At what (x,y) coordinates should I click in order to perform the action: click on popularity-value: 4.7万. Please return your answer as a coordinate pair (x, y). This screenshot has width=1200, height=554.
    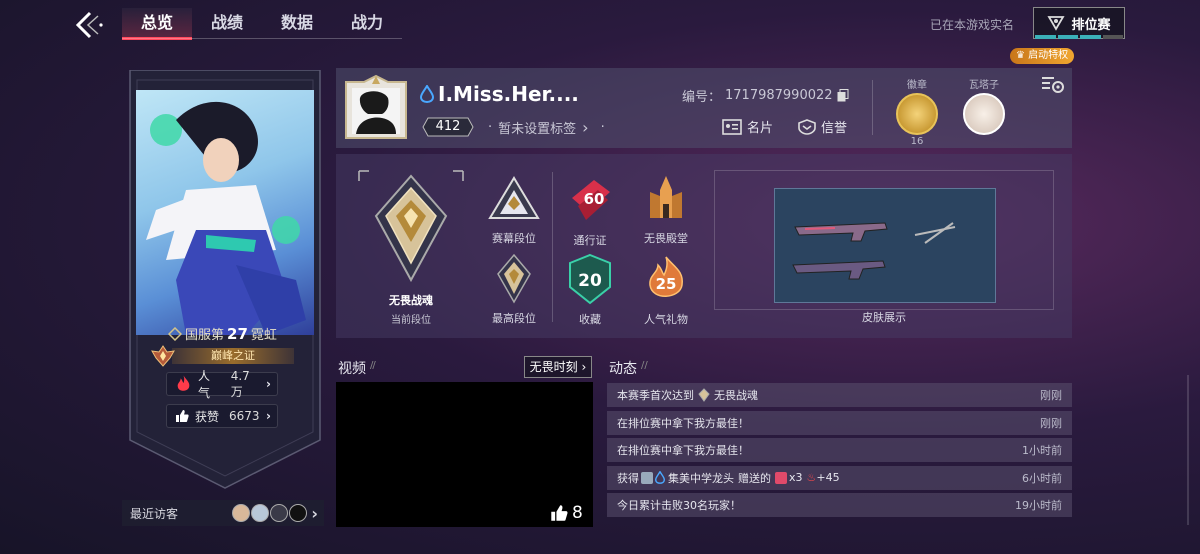
    Looking at the image, I should click on (240, 383).